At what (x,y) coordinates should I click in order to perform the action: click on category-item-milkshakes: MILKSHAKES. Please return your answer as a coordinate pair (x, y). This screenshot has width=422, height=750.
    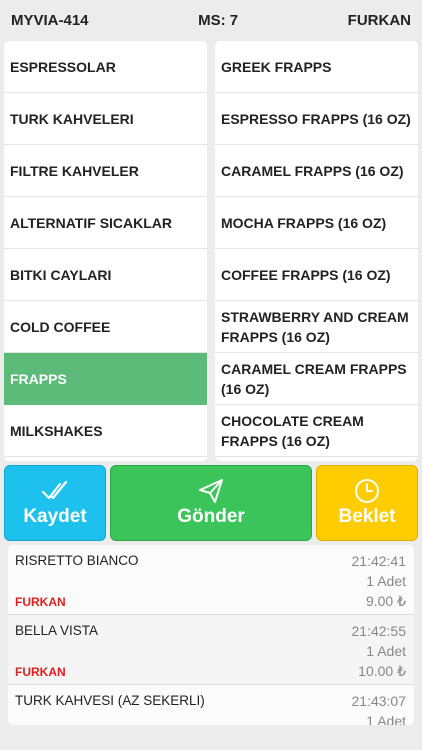
    Looking at the image, I should click on (105, 431).